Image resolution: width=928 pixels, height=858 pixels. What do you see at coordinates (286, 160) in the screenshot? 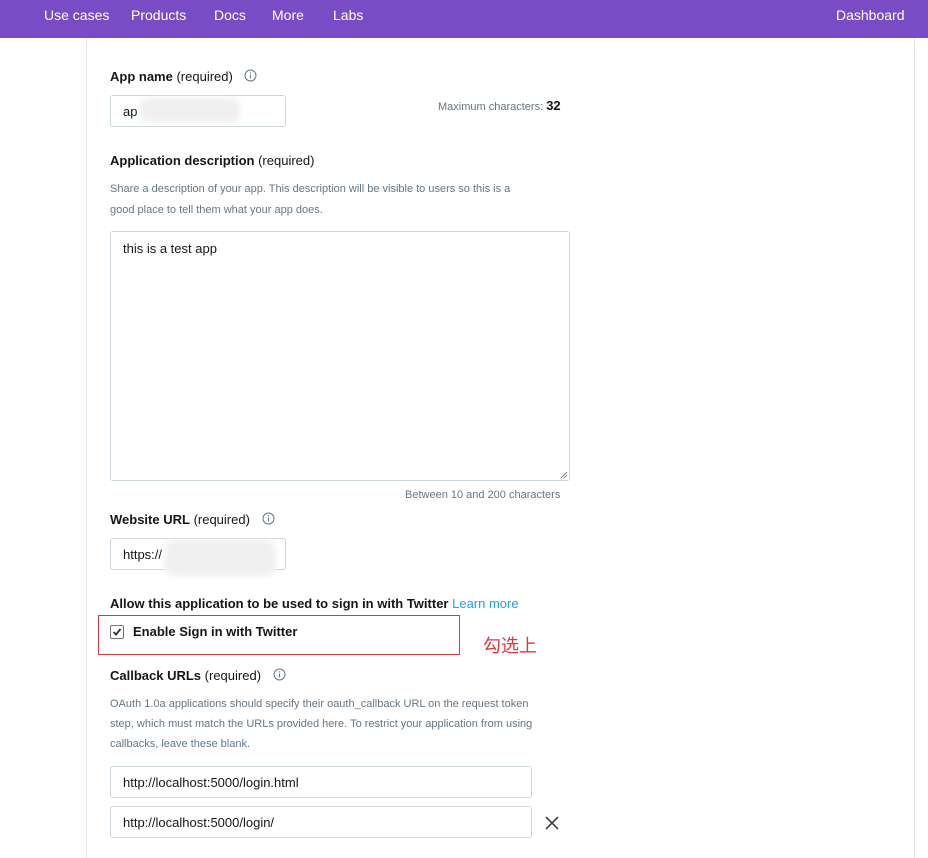
I see `description-required: (required)` at bounding box center [286, 160].